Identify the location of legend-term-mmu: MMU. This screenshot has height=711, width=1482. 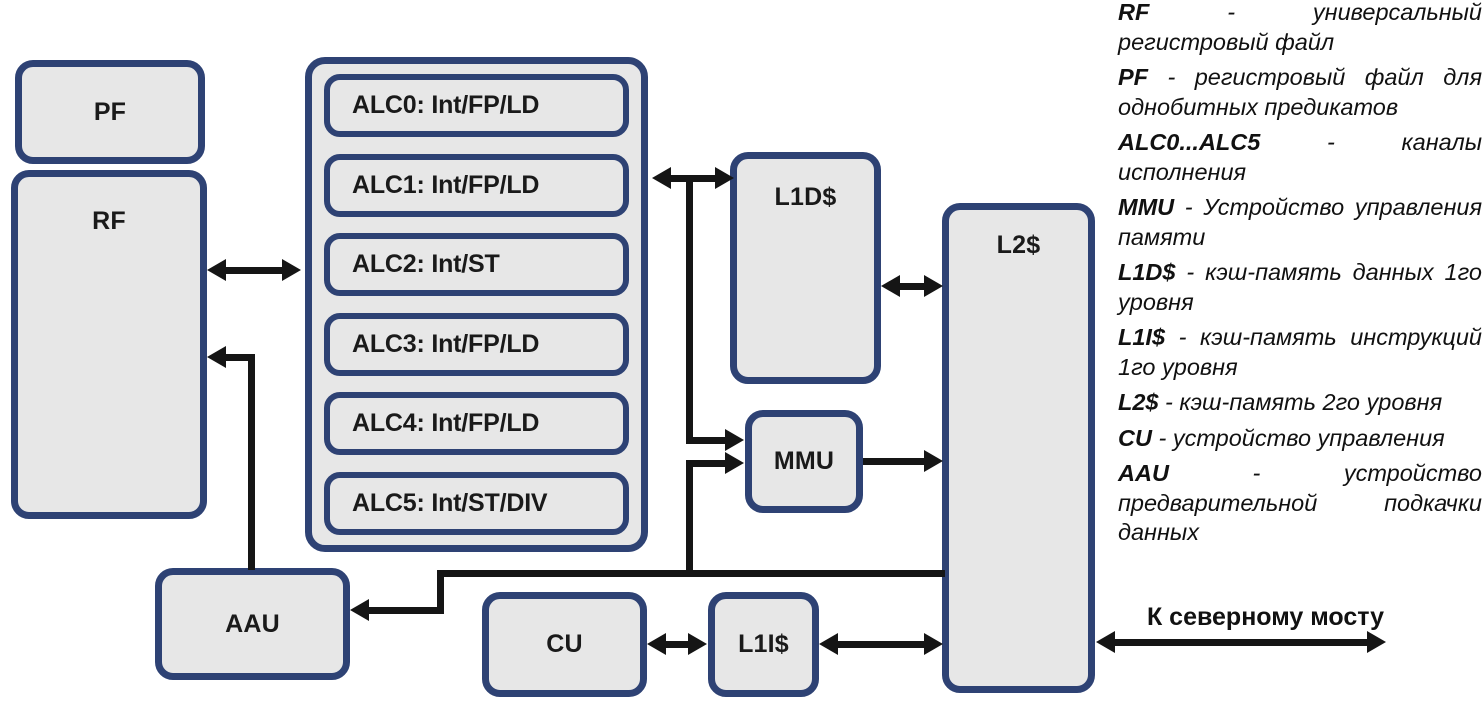
(1146, 207).